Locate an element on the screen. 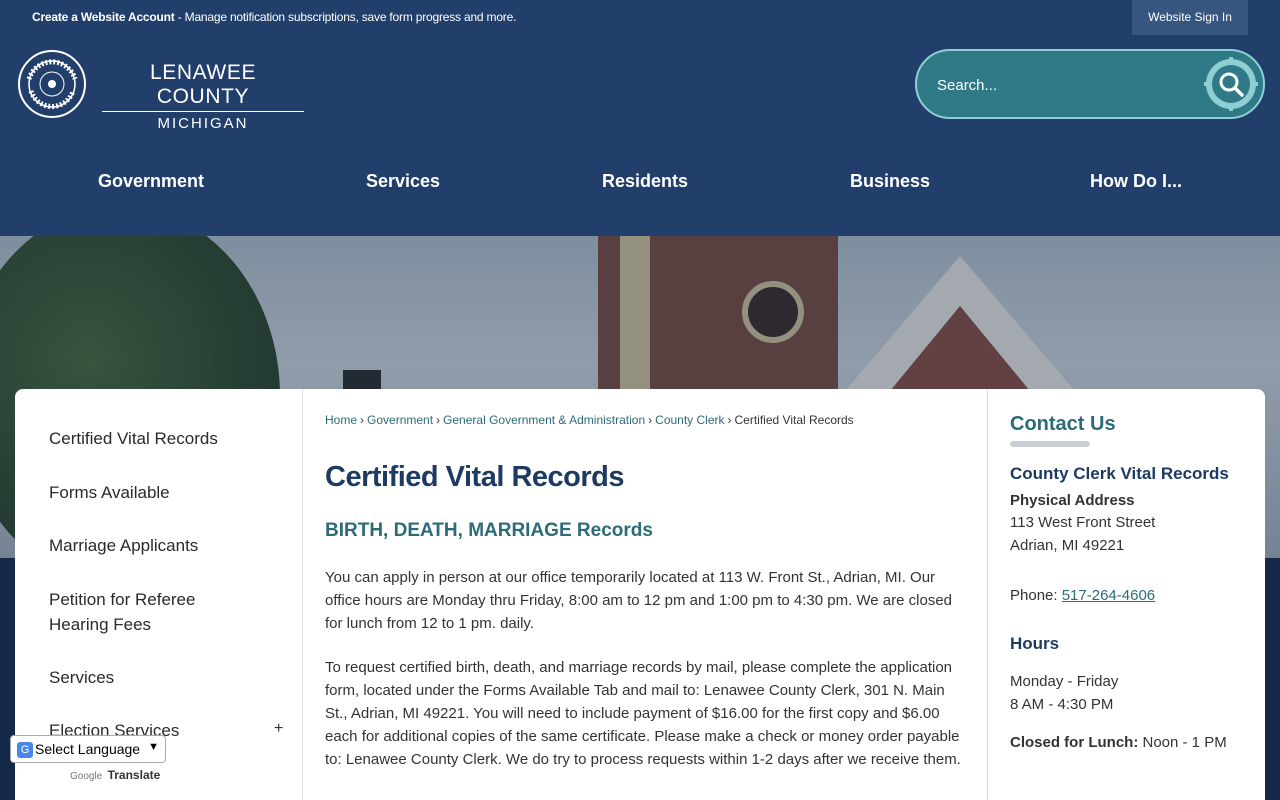  phone-line: Phone: 517-264-4606 is located at coordinates (1082, 595).